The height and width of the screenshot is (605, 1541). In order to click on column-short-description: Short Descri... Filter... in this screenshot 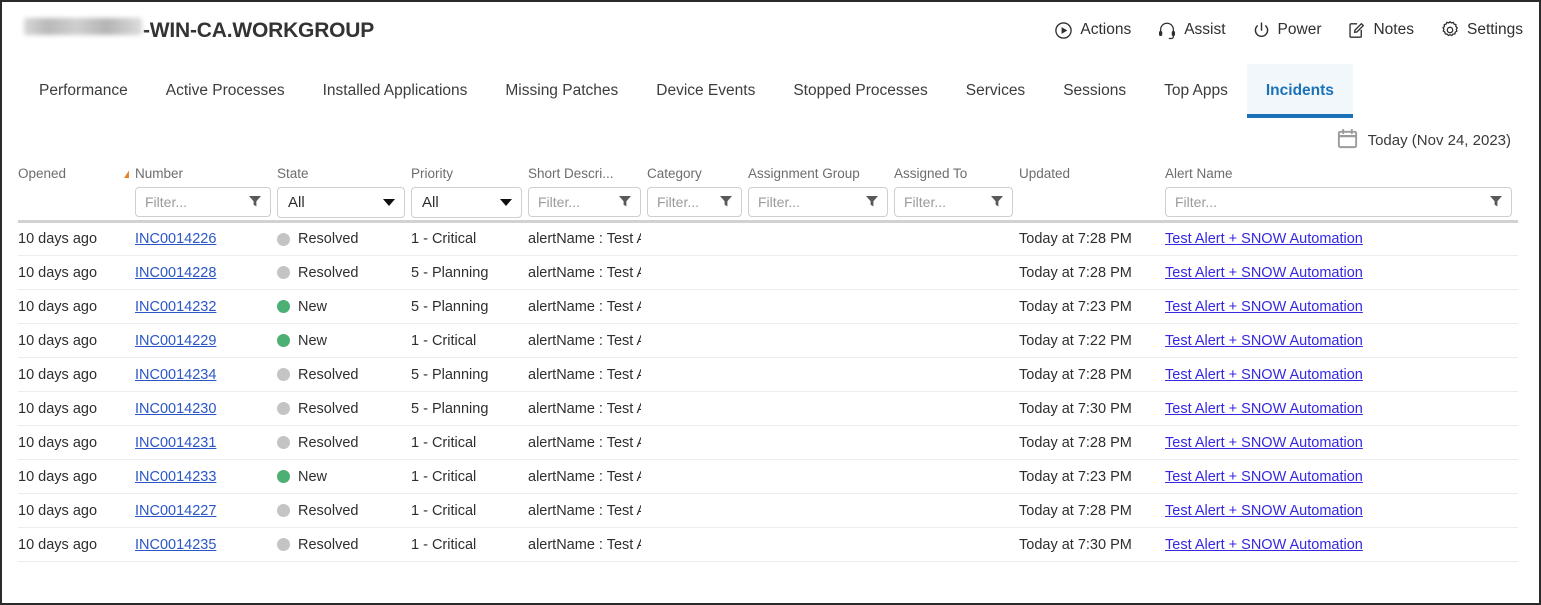, I will do `click(587, 192)`.